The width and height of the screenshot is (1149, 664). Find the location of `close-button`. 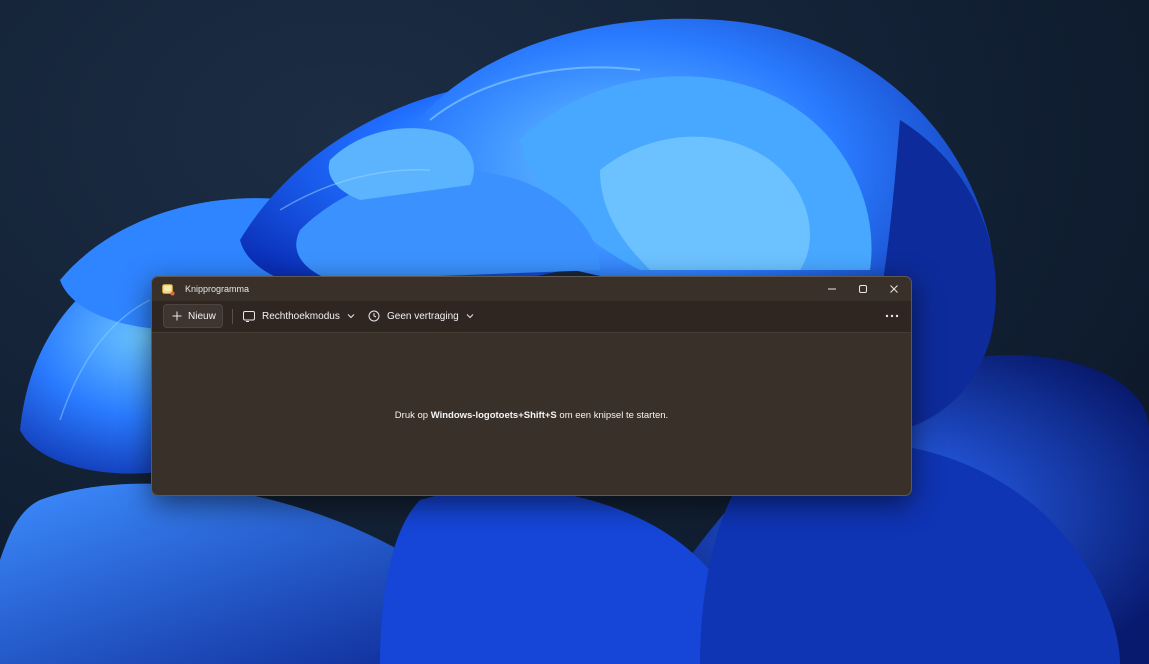

close-button is located at coordinates (894, 289).